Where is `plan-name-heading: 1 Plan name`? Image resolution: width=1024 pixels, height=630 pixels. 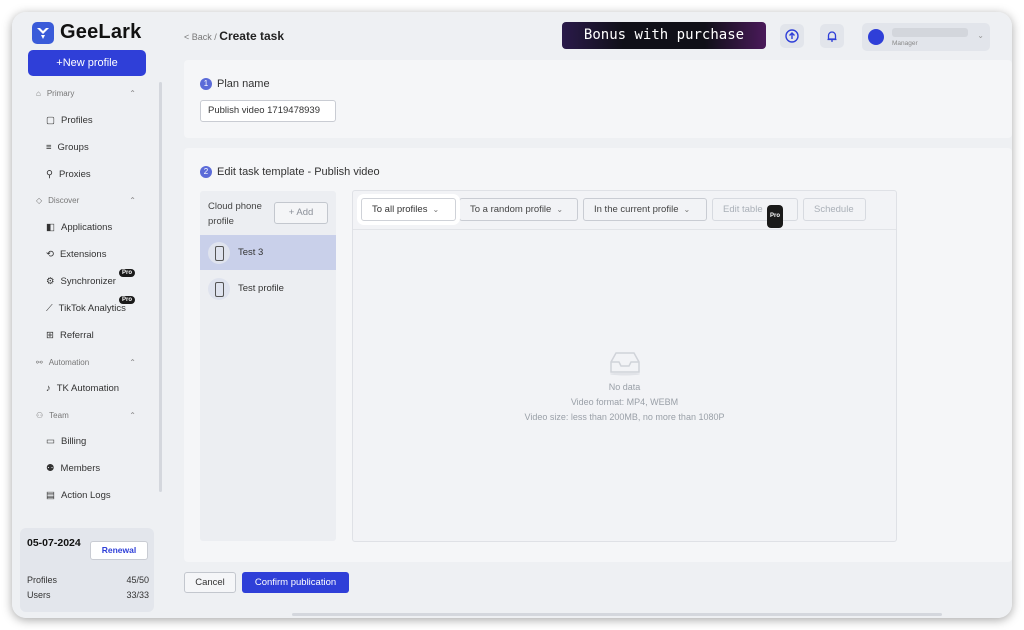 plan-name-heading: 1 Plan name is located at coordinates (235, 84).